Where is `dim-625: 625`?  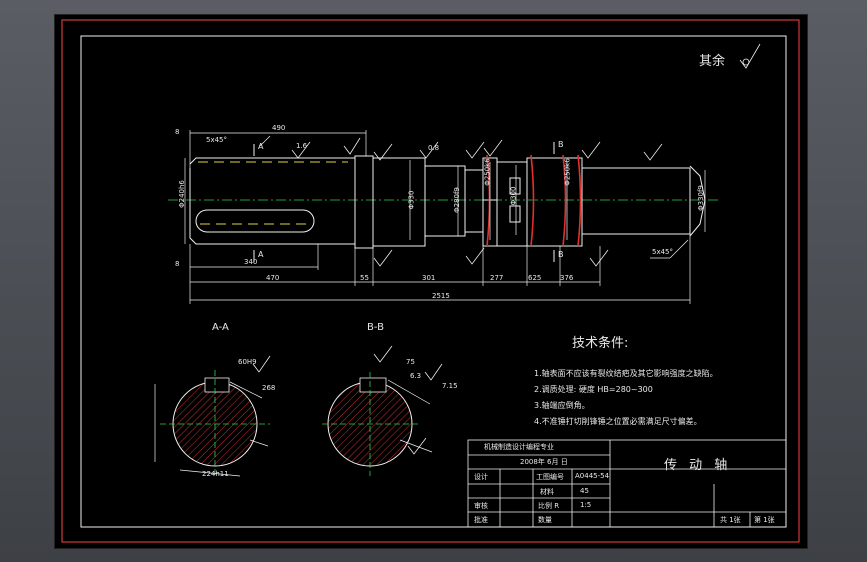
dim-625: 625 is located at coordinates (535, 278).